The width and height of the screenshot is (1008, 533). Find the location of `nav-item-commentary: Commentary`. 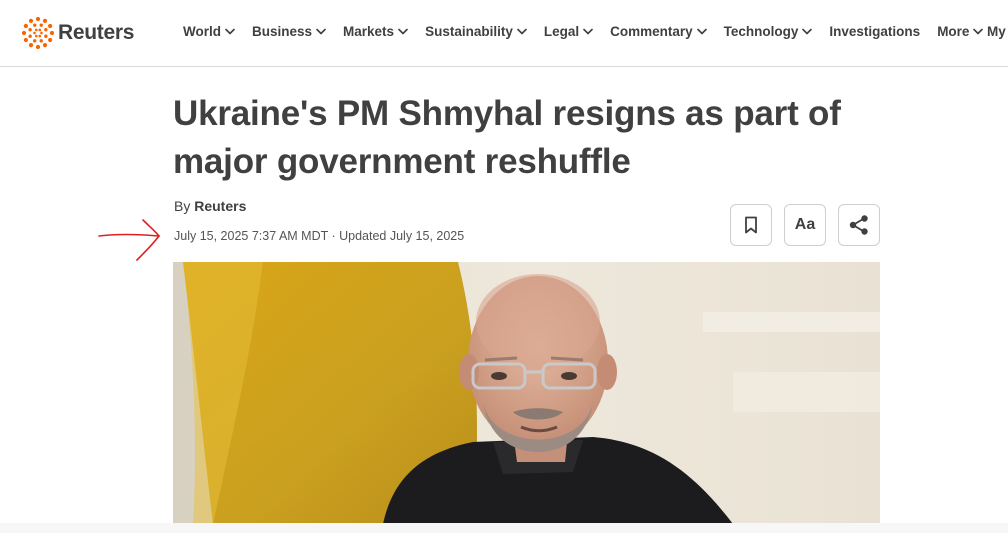

nav-item-commentary: Commentary is located at coordinates (658, 31).